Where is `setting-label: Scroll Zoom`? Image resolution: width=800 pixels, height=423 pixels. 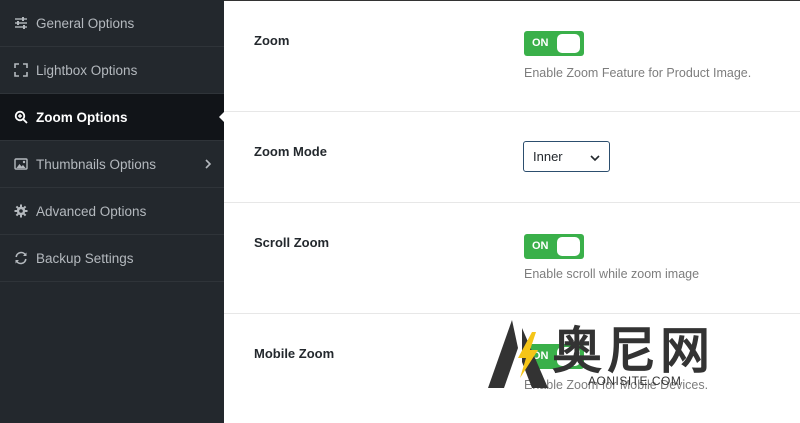
setting-label: Scroll Zoom is located at coordinates (292, 242).